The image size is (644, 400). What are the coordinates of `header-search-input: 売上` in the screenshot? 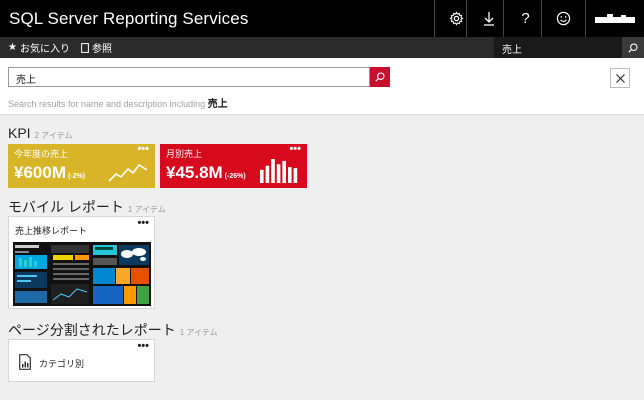 It's located at (558, 47).